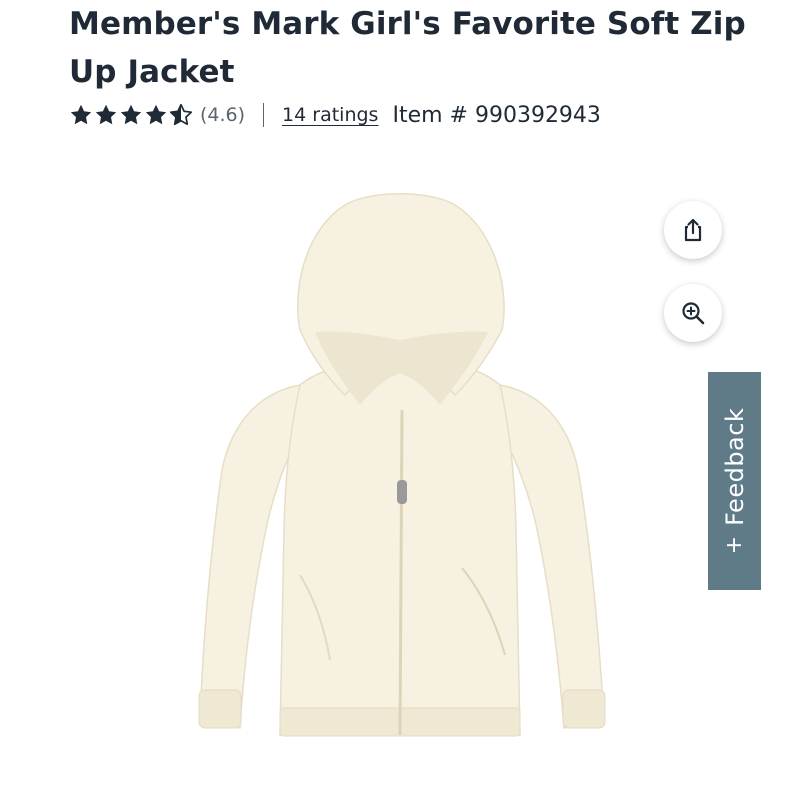 This screenshot has height=800, width=800. Describe the element at coordinates (402, 492) in the screenshot. I see `jacket-zipper-pull` at that location.